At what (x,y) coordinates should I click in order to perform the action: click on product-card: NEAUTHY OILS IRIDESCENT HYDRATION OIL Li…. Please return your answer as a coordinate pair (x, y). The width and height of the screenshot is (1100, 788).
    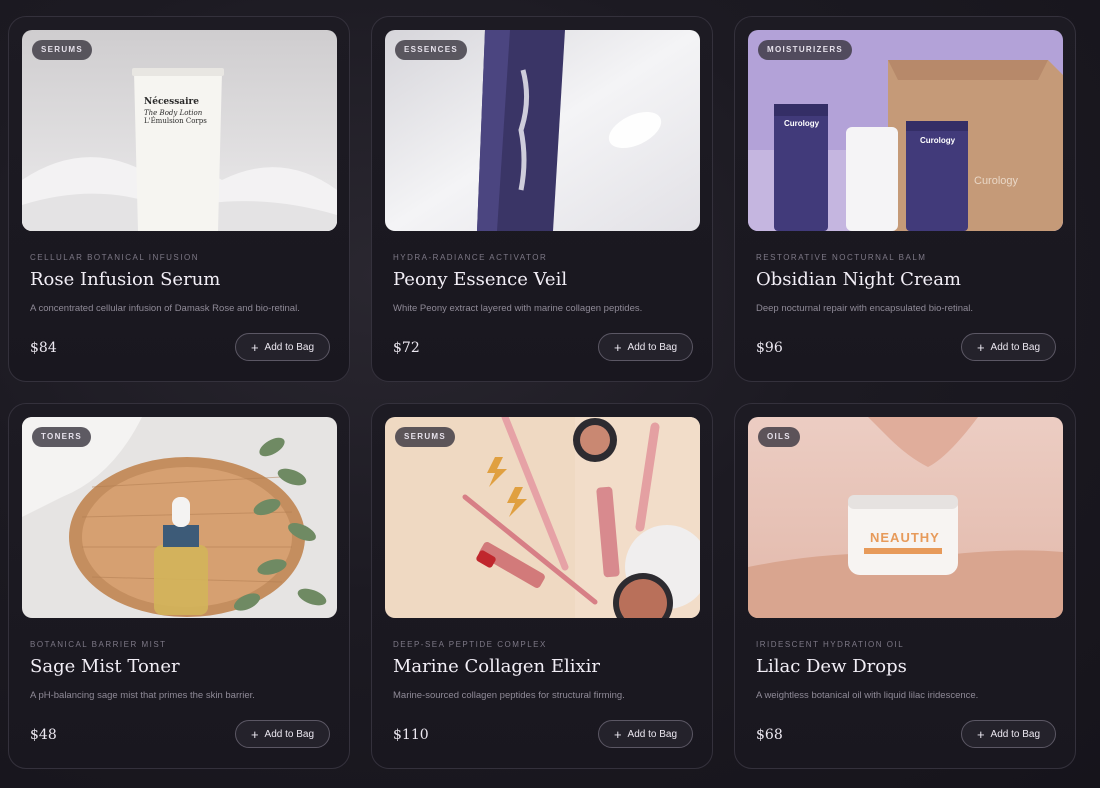
    Looking at the image, I should click on (905, 586).